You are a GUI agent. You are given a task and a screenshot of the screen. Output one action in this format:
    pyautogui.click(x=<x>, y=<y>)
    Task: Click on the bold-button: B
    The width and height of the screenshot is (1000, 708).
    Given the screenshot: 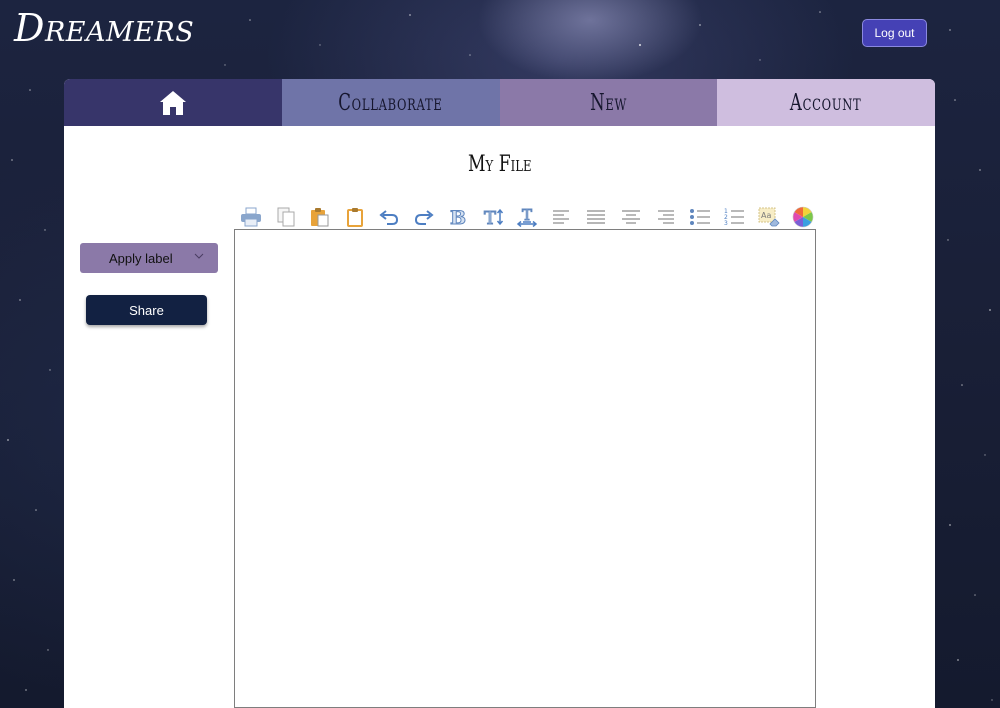 What is the action you would take?
    pyautogui.click(x=458, y=217)
    